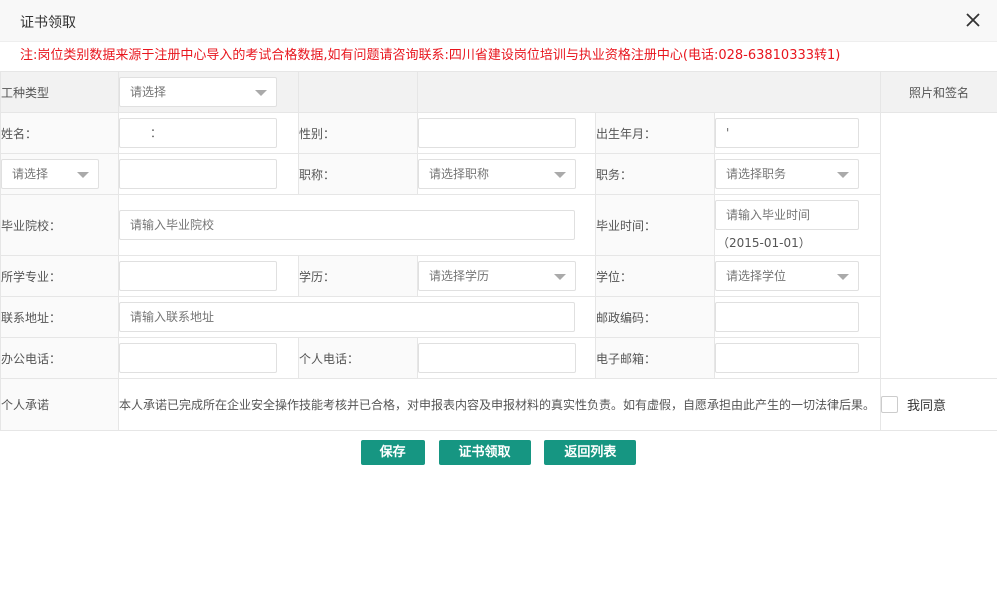 The height and width of the screenshot is (596, 997). I want to click on postcode-input, so click(787, 317).